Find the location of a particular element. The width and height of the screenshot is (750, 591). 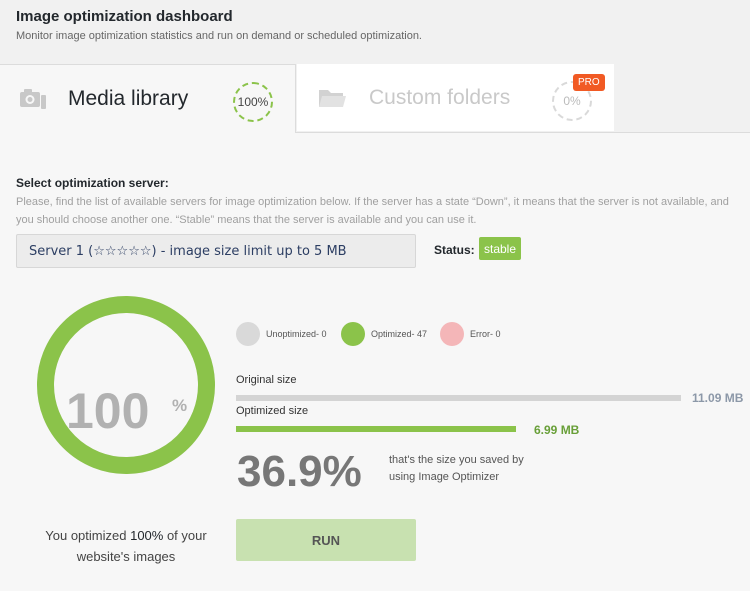

media-library-progress-ring: 100% is located at coordinates (253, 102).